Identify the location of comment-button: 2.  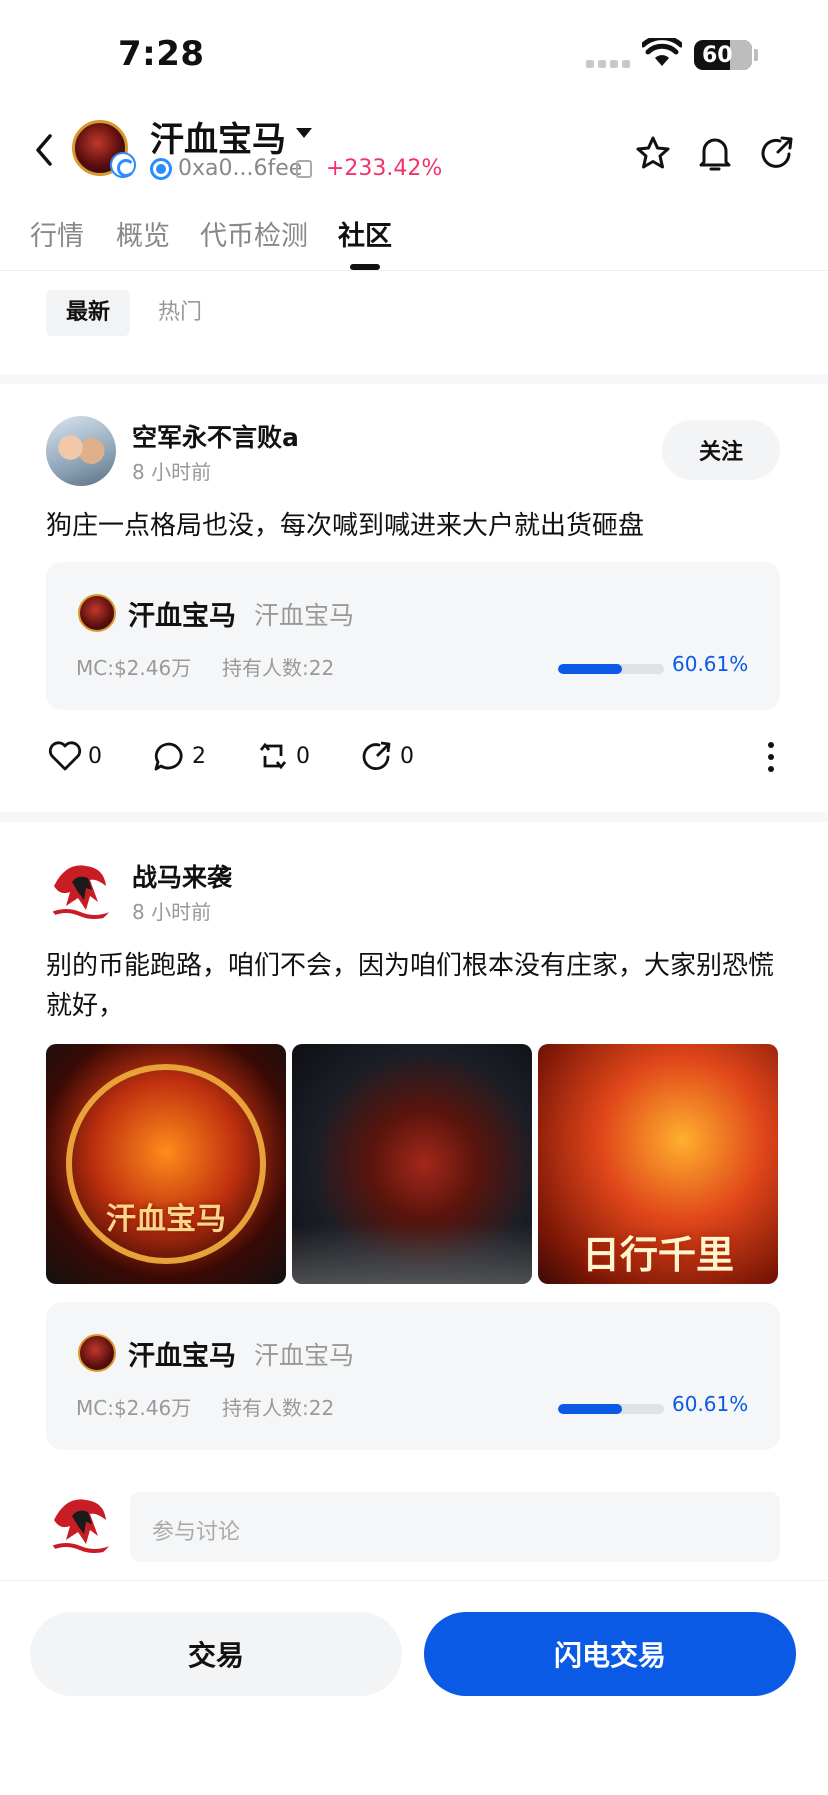
(179, 756).